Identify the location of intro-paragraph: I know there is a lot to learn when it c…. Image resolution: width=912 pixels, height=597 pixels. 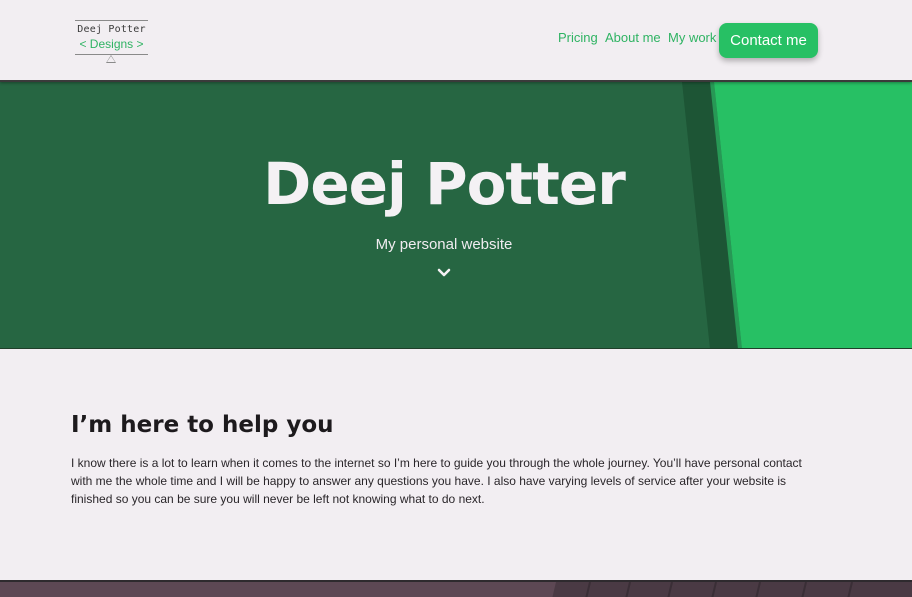
(436, 481).